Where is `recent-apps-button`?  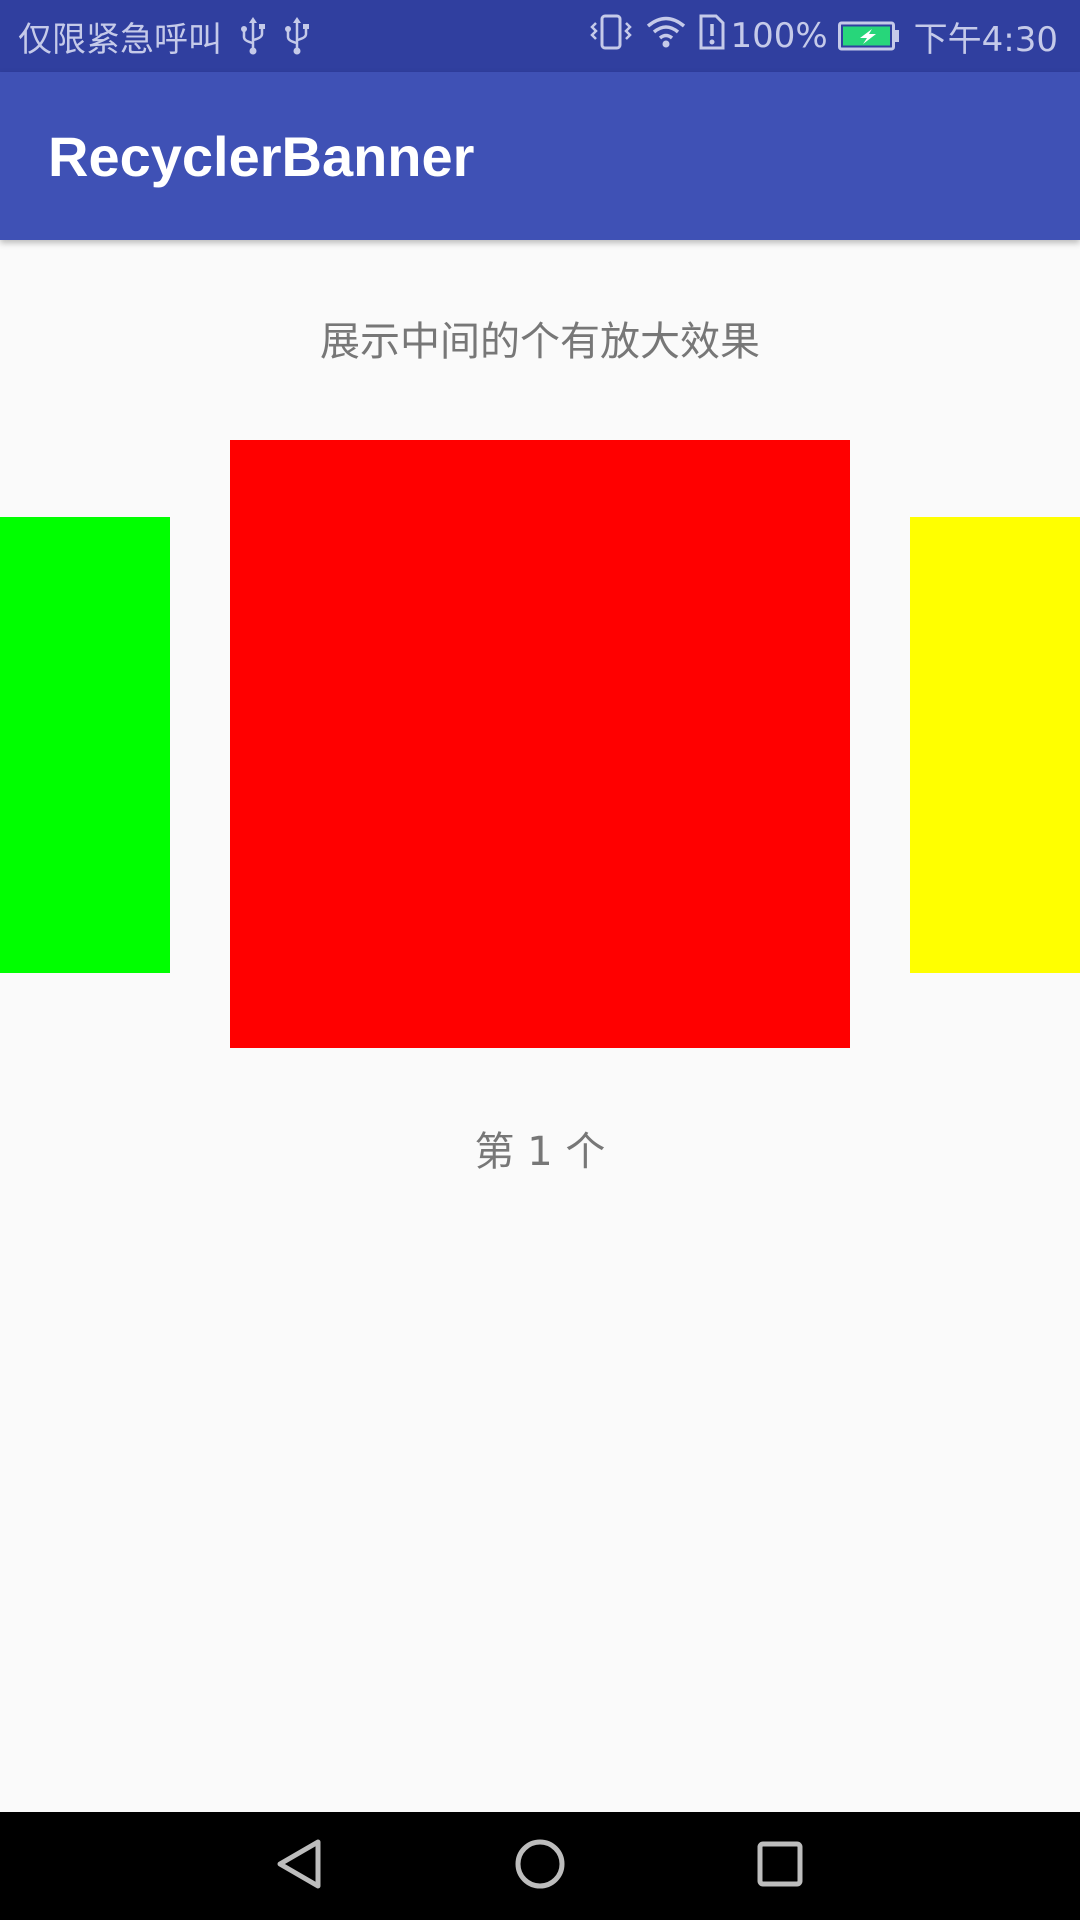 recent-apps-button is located at coordinates (780, 1866).